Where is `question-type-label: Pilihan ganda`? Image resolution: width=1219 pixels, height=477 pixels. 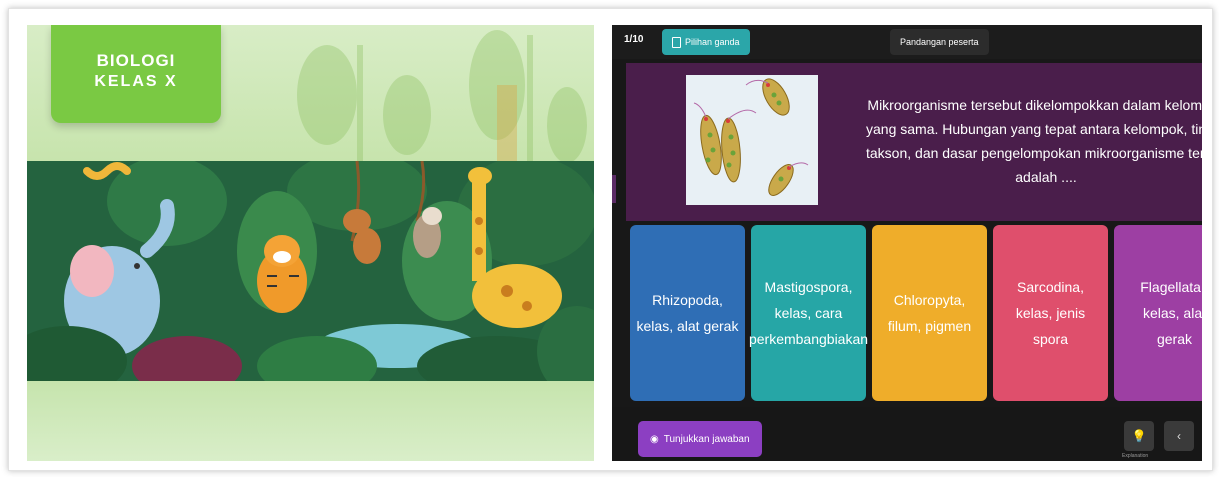 question-type-label: Pilihan ganda is located at coordinates (712, 42).